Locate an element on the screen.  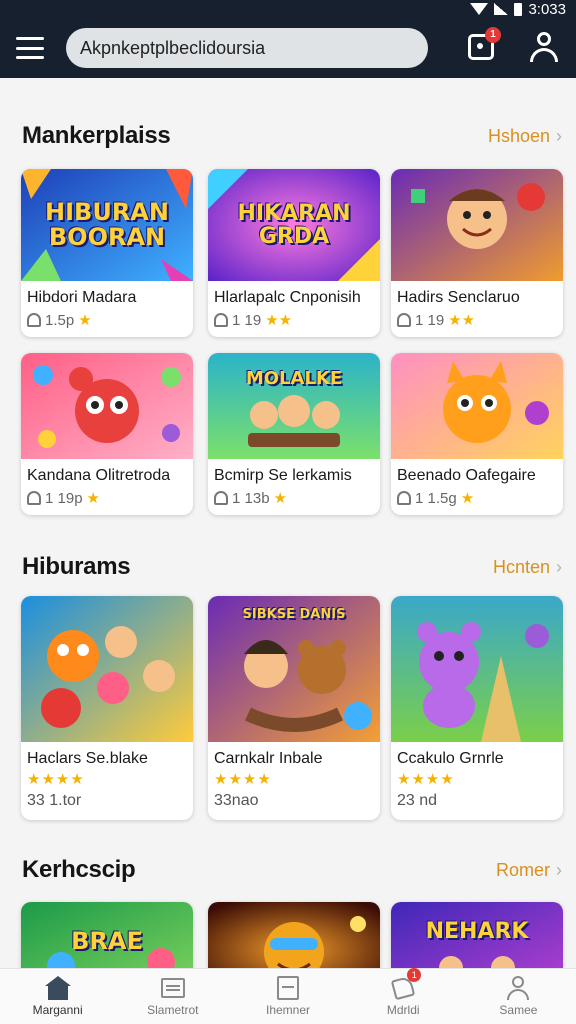
status-bar: 3:033 is located at coordinates (288, 9).